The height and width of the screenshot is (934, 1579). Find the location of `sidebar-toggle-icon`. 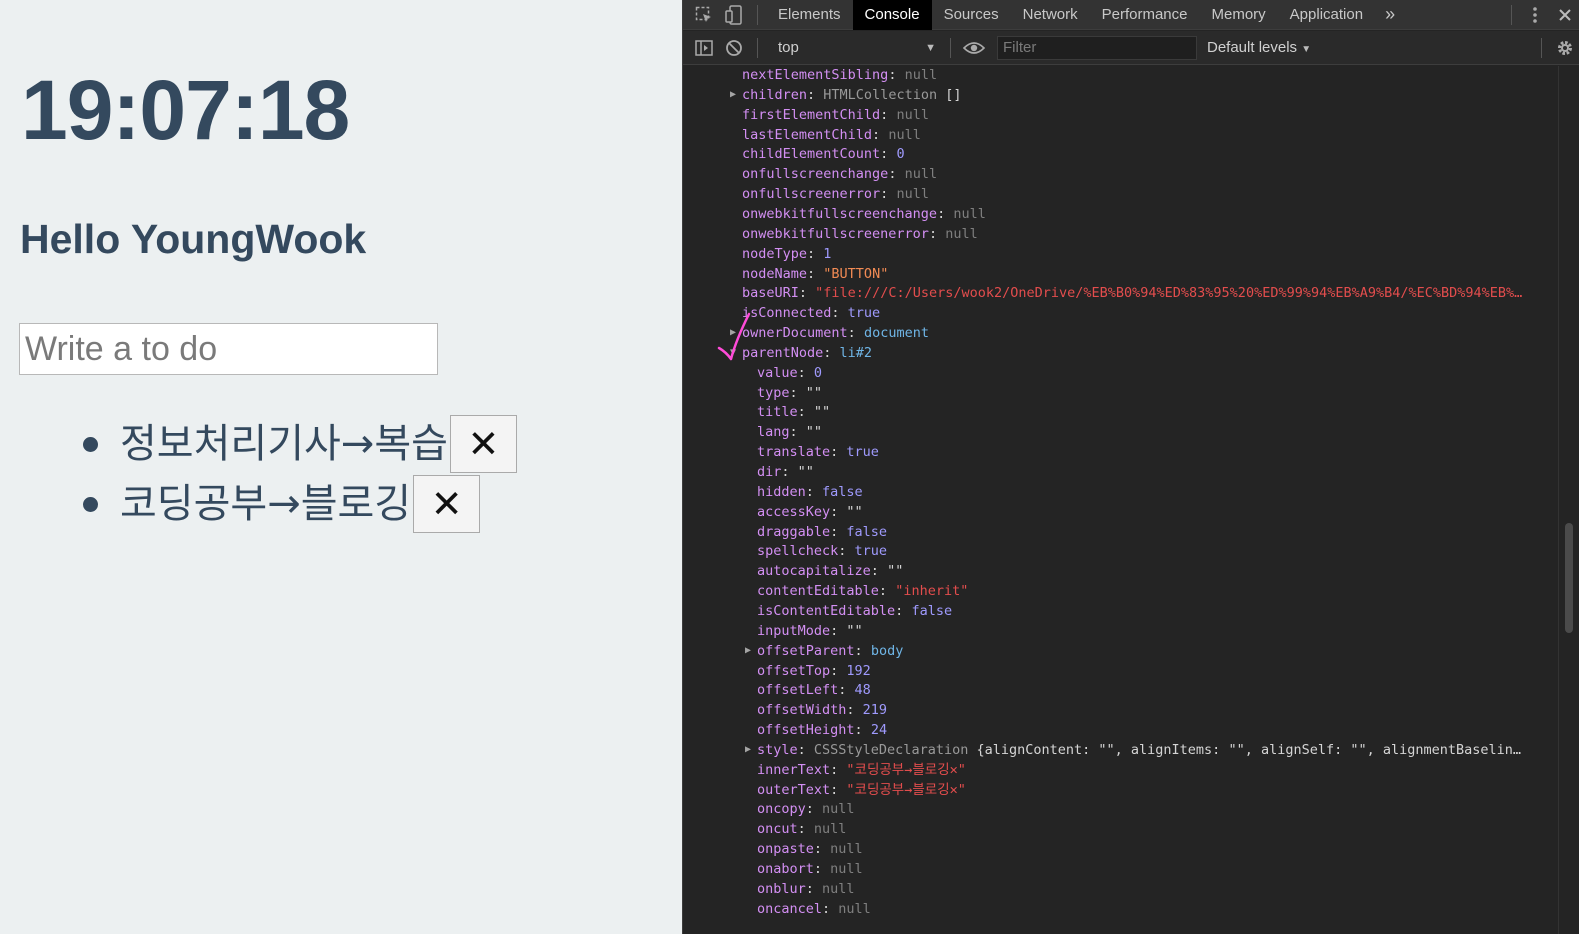

sidebar-toggle-icon is located at coordinates (704, 48).